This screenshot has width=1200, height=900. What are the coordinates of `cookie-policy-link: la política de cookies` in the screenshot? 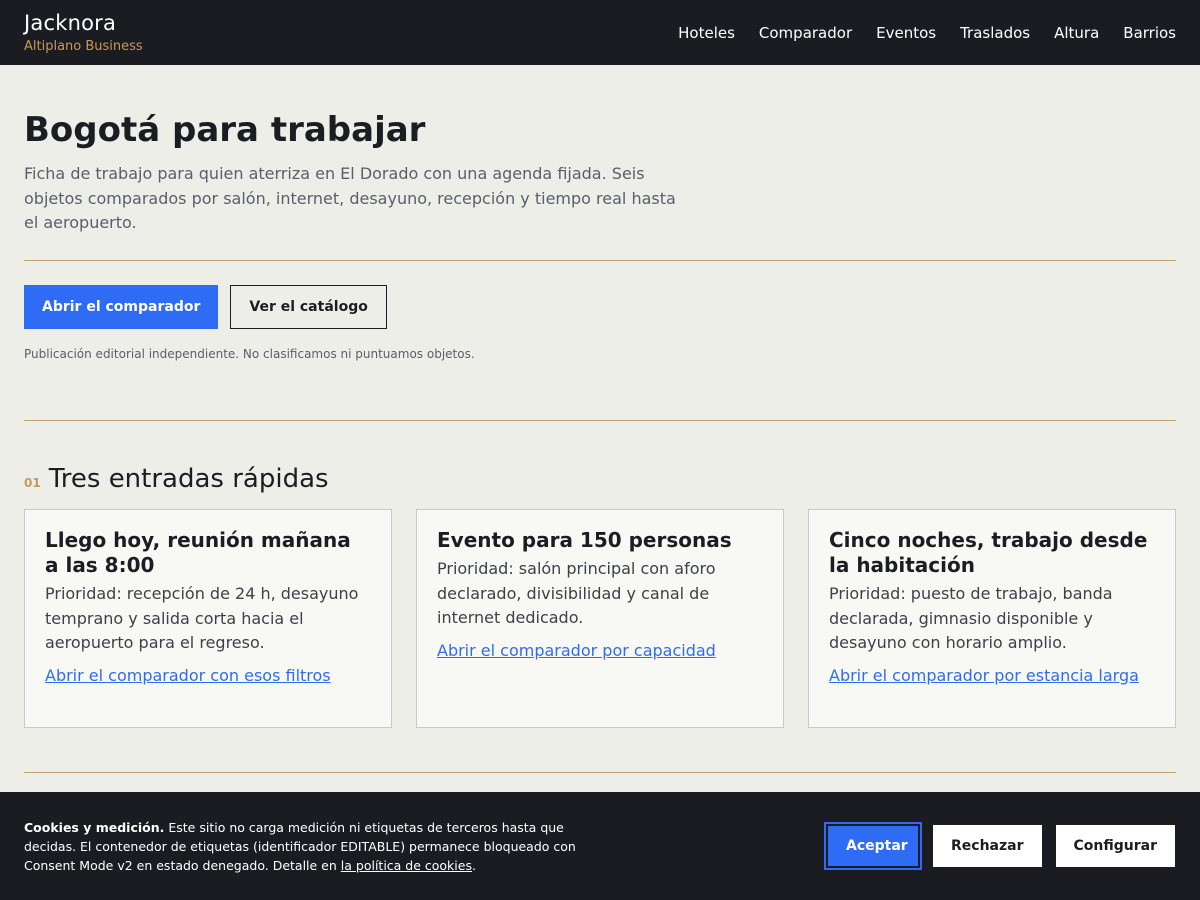 It's located at (406, 865).